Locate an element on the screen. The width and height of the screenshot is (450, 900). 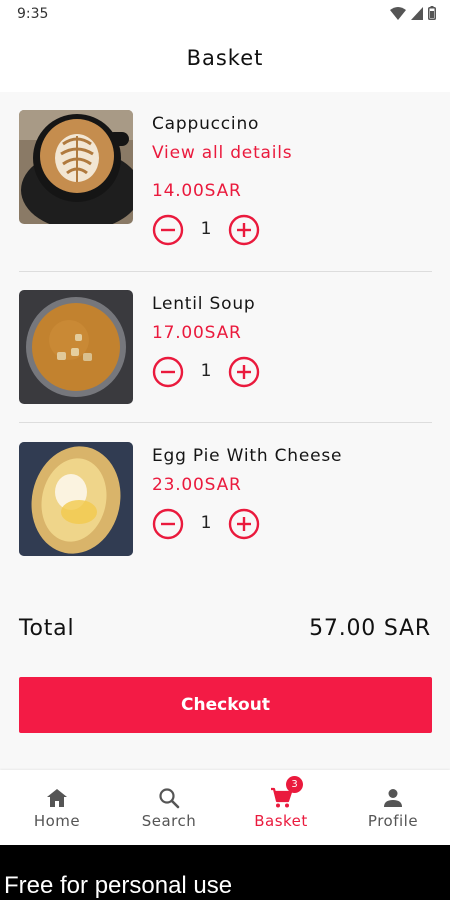
cart-count-badge: 3 is located at coordinates (294, 784).